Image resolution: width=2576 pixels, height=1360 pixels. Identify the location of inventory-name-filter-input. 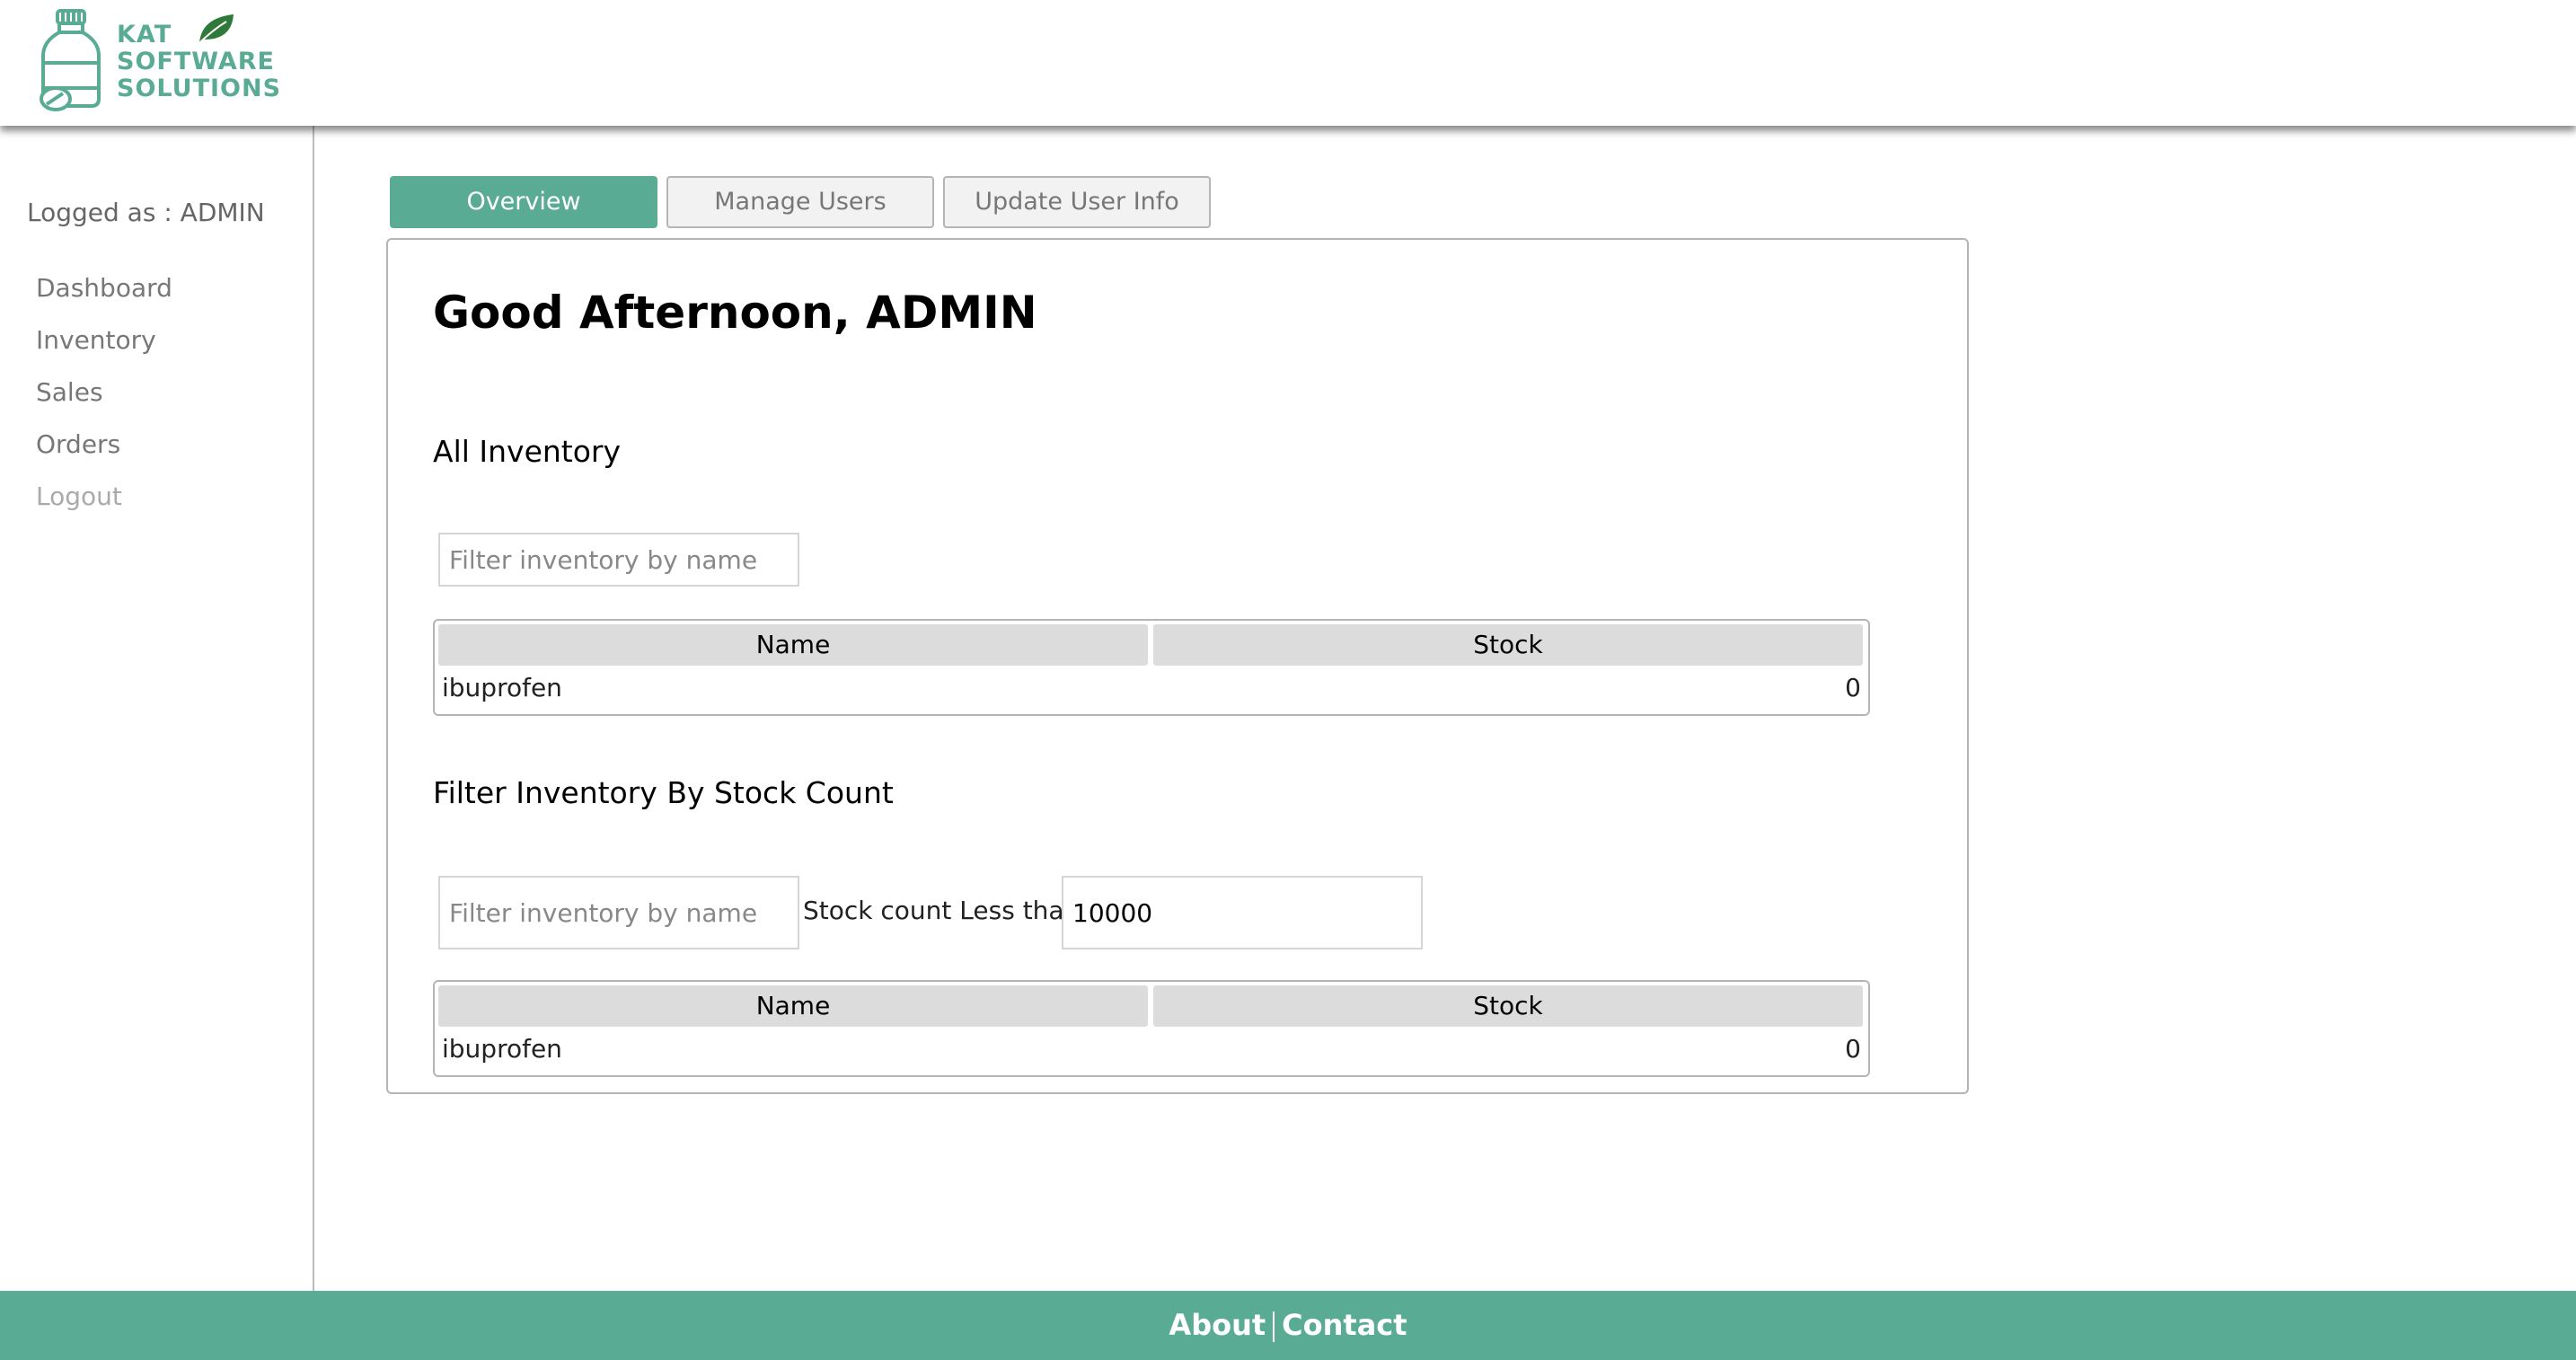
(618, 560).